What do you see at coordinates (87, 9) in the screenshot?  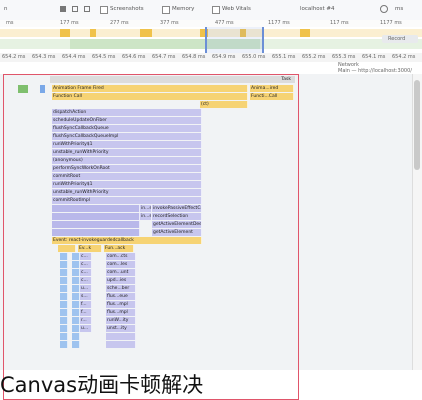 I see `download-icon` at bounding box center [87, 9].